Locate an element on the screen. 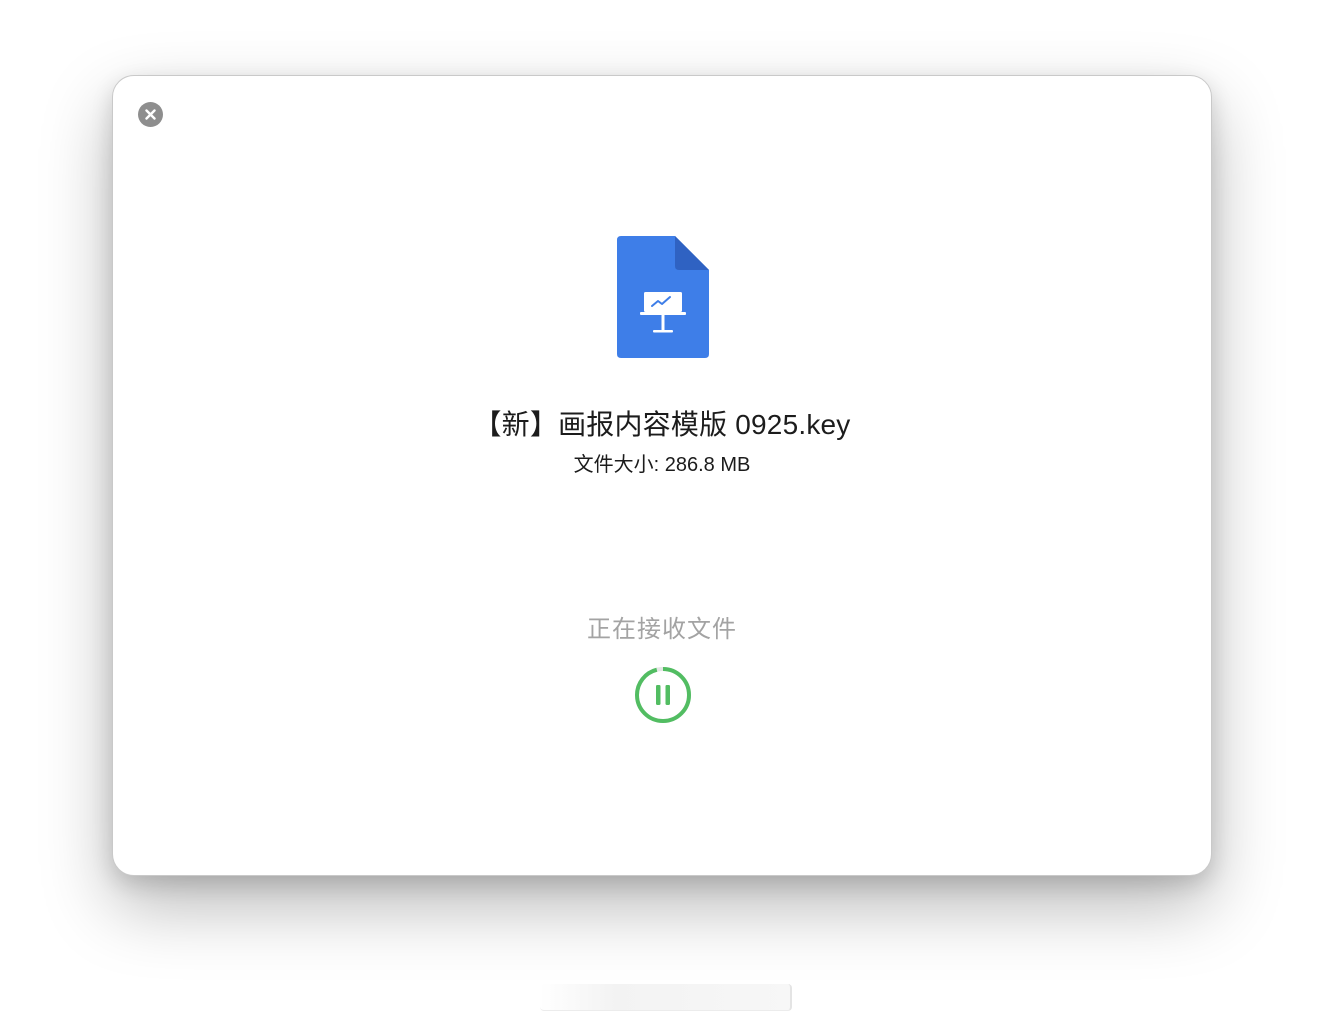  file-size: 文件大小: 286.8 MB is located at coordinates (662, 465).